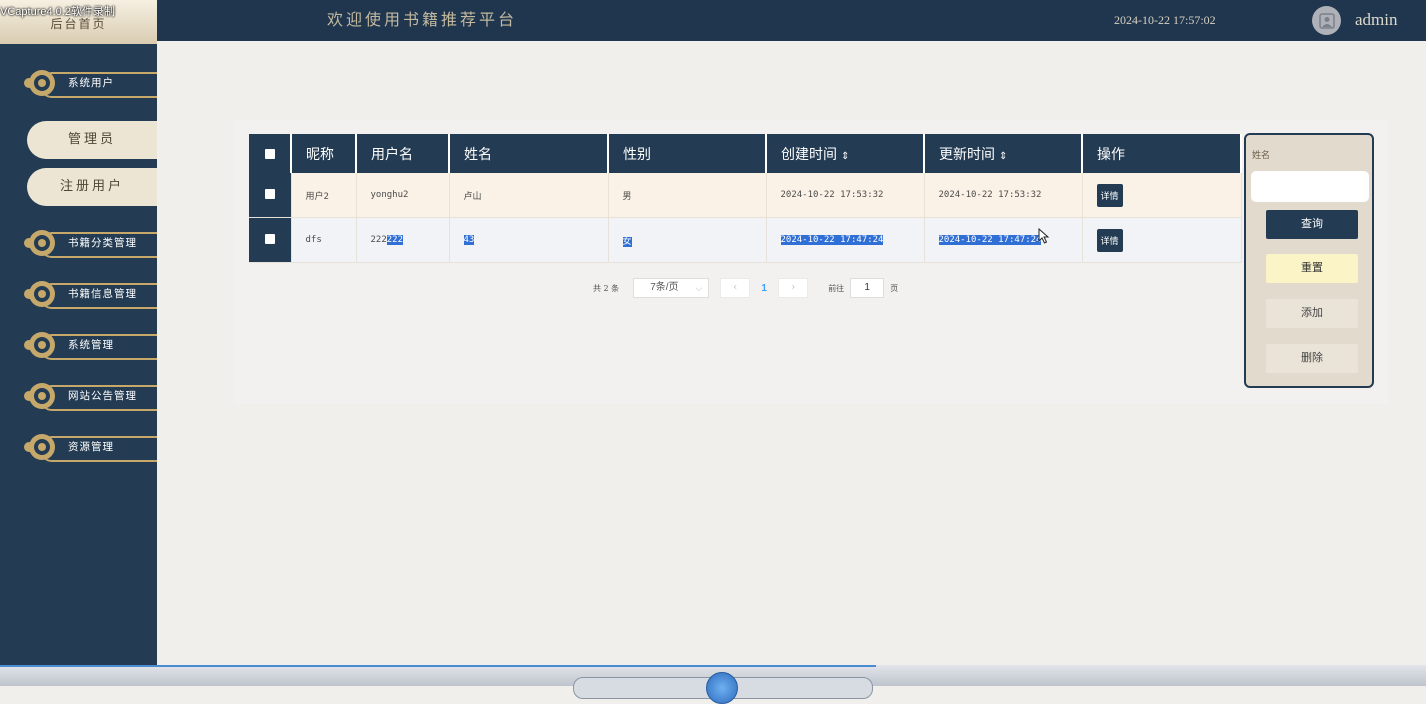 The image size is (1426, 704). I want to click on next-page-button: ›, so click(793, 288).